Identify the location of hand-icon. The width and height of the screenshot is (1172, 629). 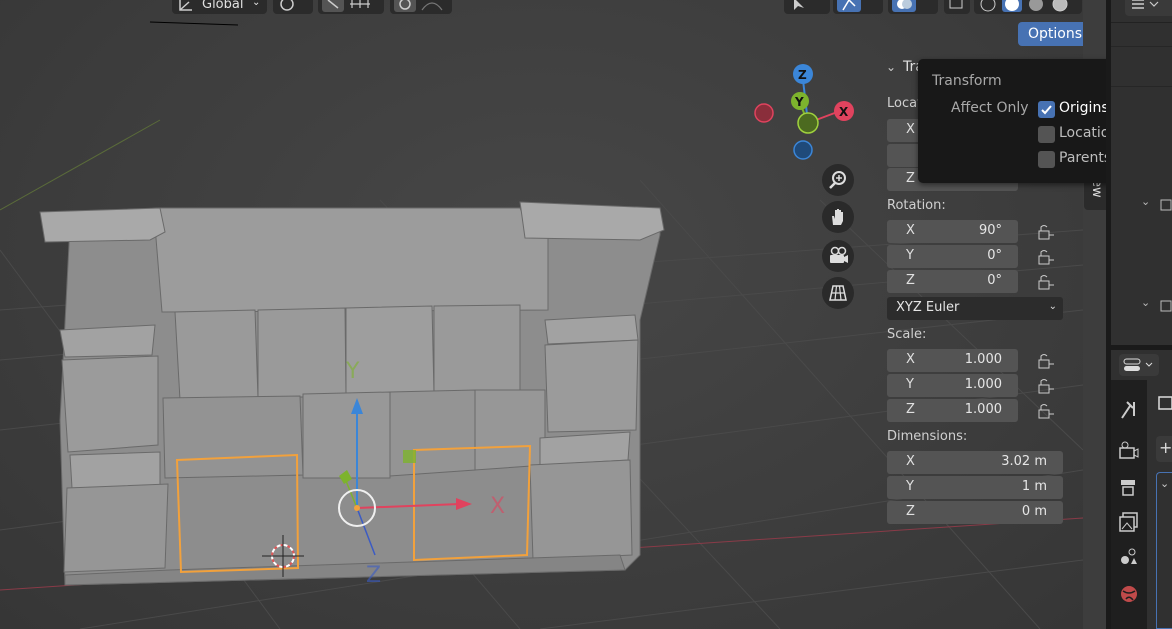
(837, 217).